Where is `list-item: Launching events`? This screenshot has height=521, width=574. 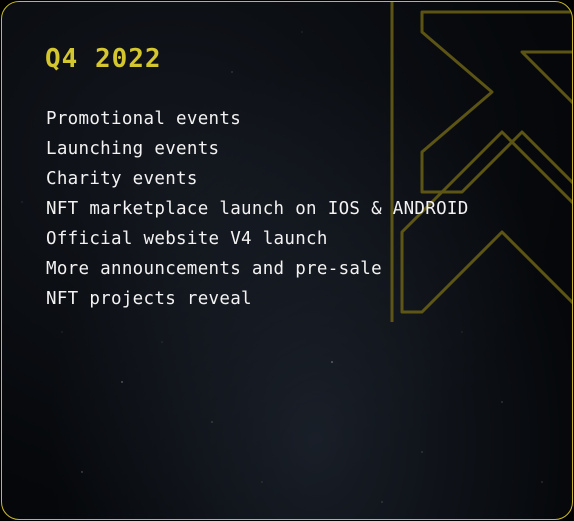 list-item: Launching events is located at coordinates (133, 149).